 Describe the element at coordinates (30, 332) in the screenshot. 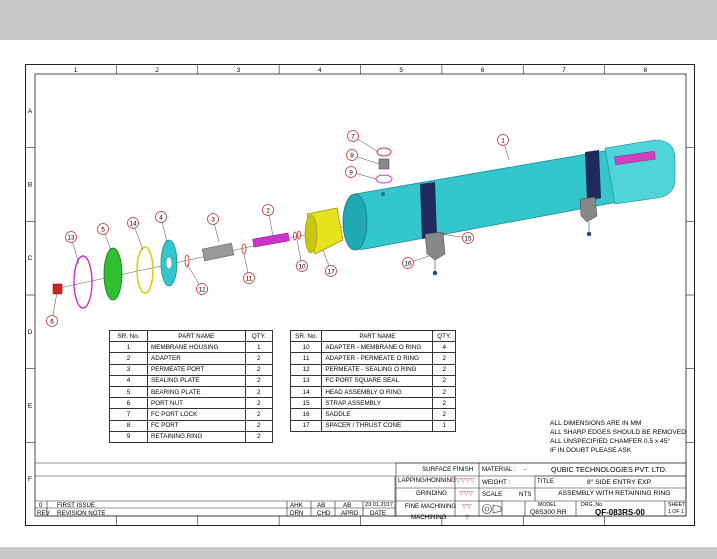

I see `zone-row-label: D` at that location.